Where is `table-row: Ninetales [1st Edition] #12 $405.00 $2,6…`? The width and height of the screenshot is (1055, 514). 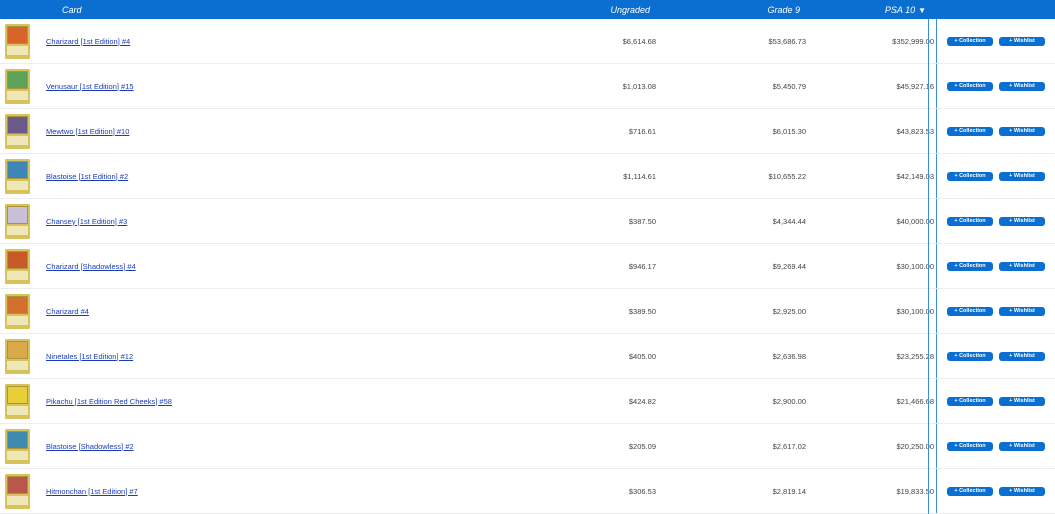
table-row: Ninetales [1st Edition] #12 $405.00 $2,6… is located at coordinates (527, 356).